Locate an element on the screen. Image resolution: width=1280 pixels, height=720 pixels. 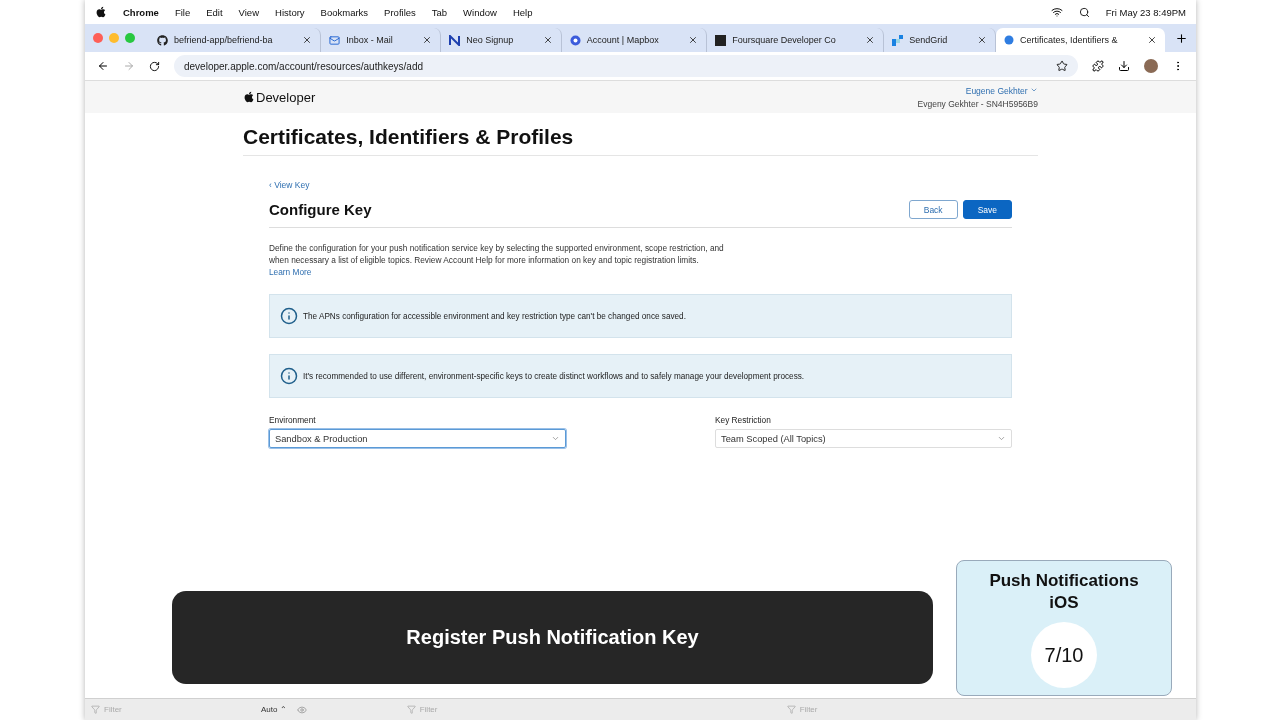
developer-logo: Developer is located at coordinates (279, 97).